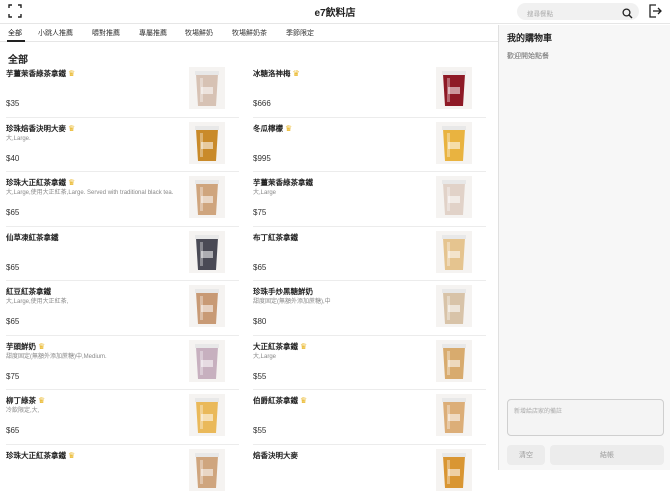 This screenshot has height=499, width=670. What do you see at coordinates (585, 417) in the screenshot?
I see `order-note-input` at bounding box center [585, 417].